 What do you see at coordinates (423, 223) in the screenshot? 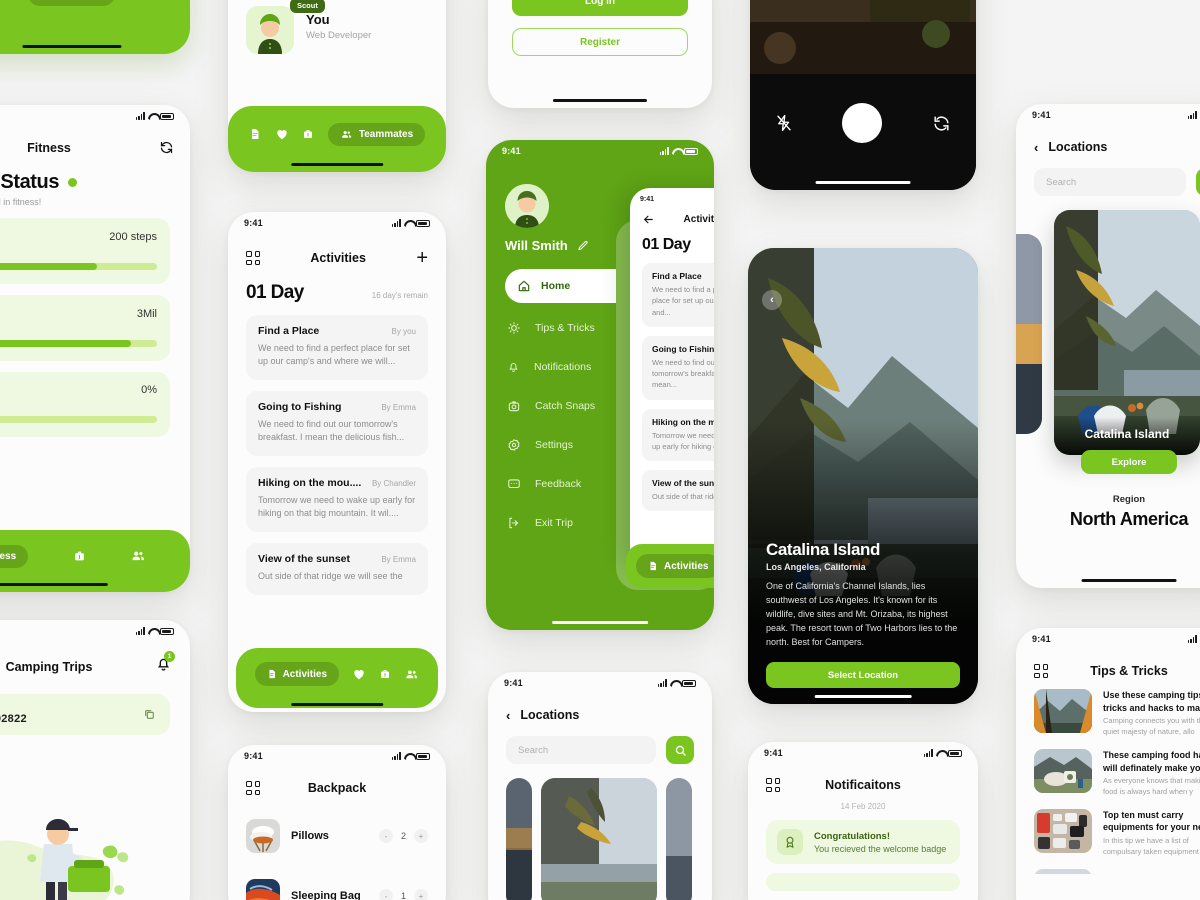
I see `battery-icon` at bounding box center [423, 223].